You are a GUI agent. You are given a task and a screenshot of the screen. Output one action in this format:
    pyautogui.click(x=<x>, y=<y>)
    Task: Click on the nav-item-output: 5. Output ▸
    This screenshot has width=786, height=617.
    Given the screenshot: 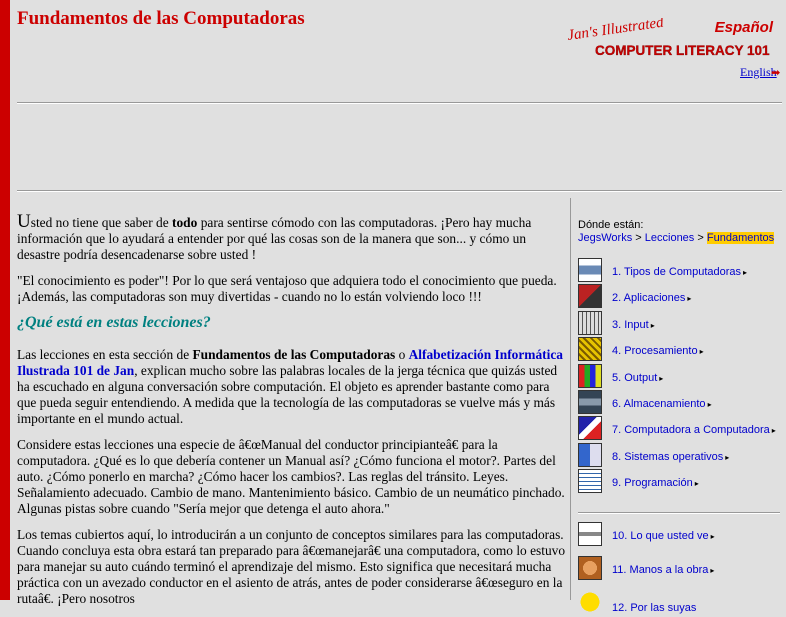 What is the action you would take?
    pyautogui.click(x=680, y=376)
    